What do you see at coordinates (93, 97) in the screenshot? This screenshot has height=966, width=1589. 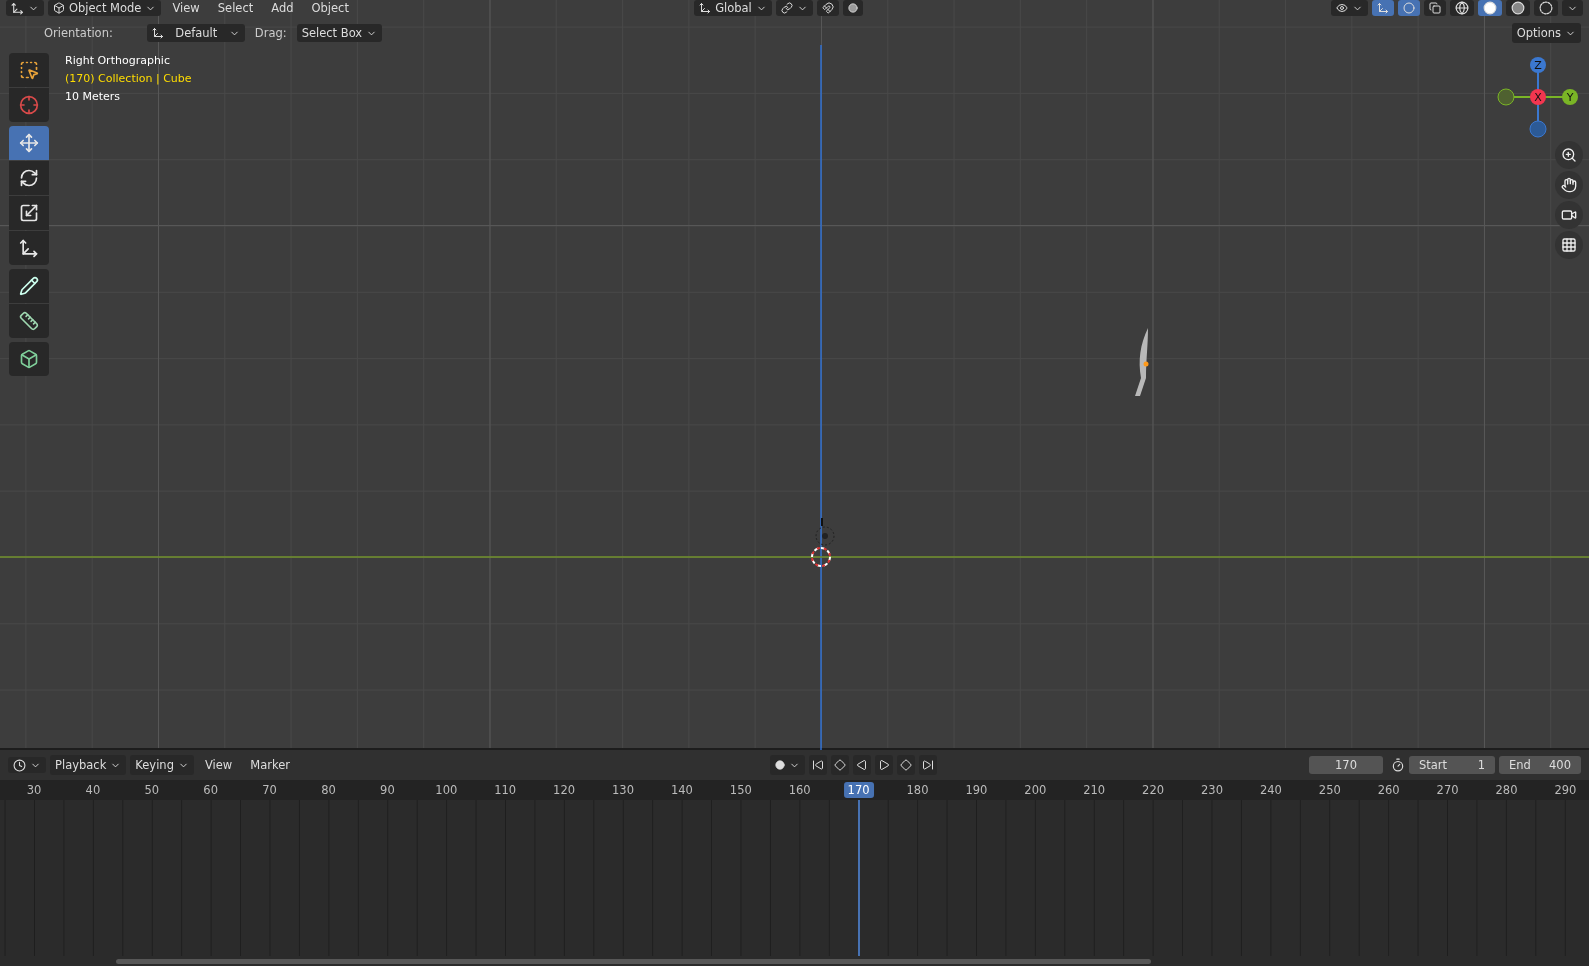 I see `grid-scale-label: 10 Meters` at bounding box center [93, 97].